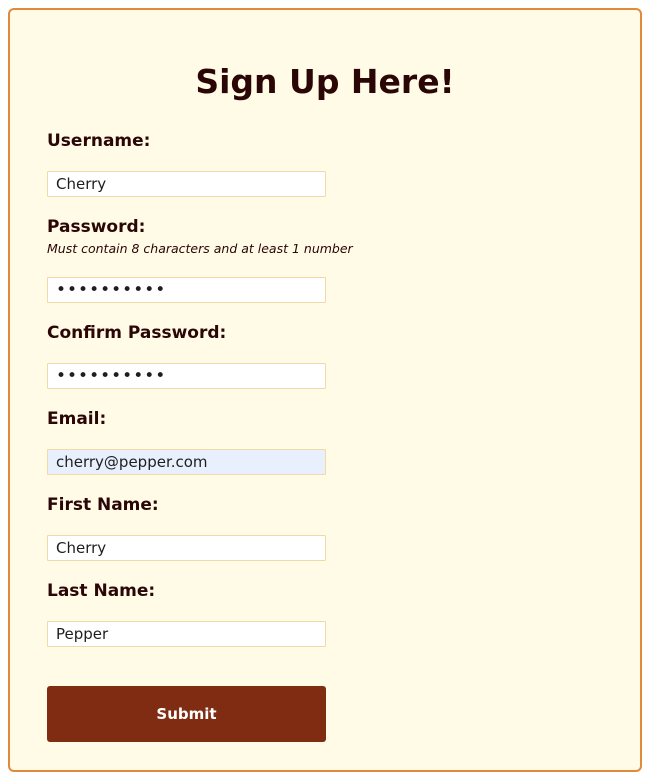  I want to click on email-label: Email:, so click(77, 419).